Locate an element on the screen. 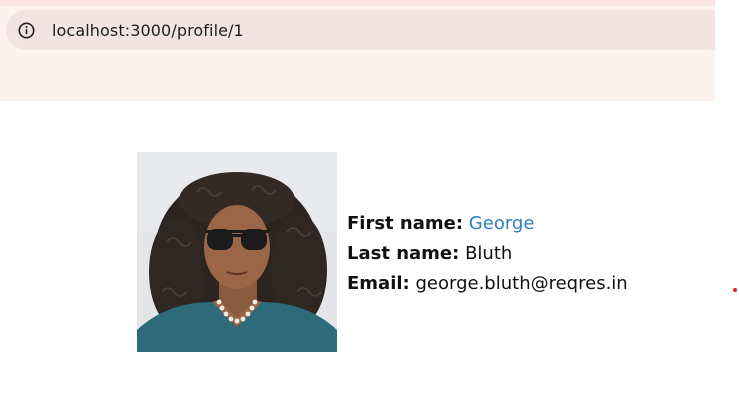 The image size is (739, 413). avatar is located at coordinates (237, 252).